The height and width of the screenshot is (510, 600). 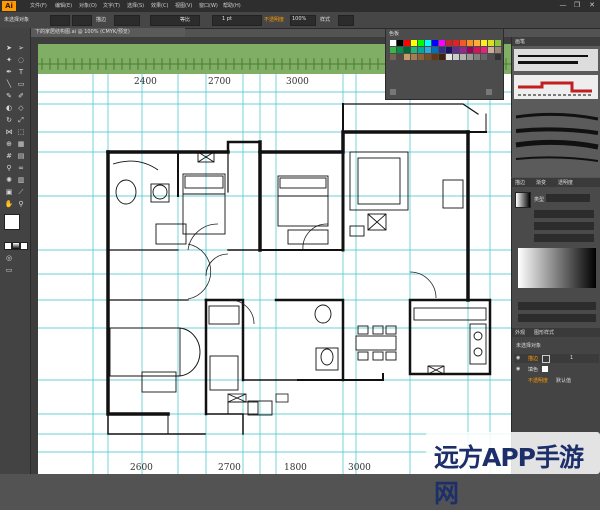 I want to click on free-transform-icon: ⬚, so click(x=21, y=132).